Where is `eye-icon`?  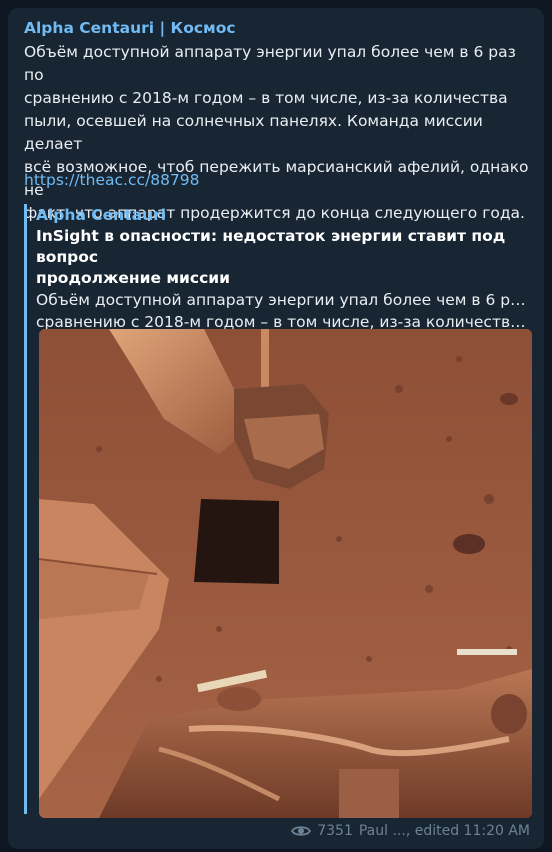 eye-icon is located at coordinates (301, 831).